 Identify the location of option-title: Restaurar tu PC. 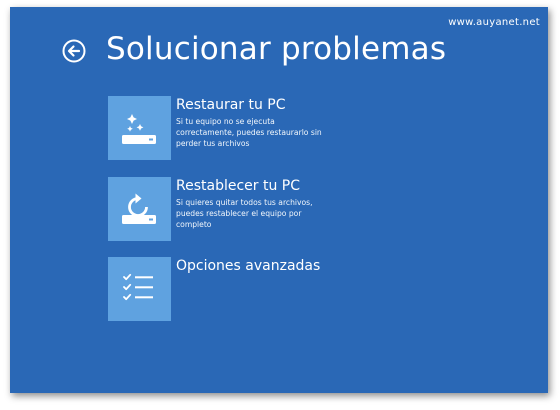
(231, 105).